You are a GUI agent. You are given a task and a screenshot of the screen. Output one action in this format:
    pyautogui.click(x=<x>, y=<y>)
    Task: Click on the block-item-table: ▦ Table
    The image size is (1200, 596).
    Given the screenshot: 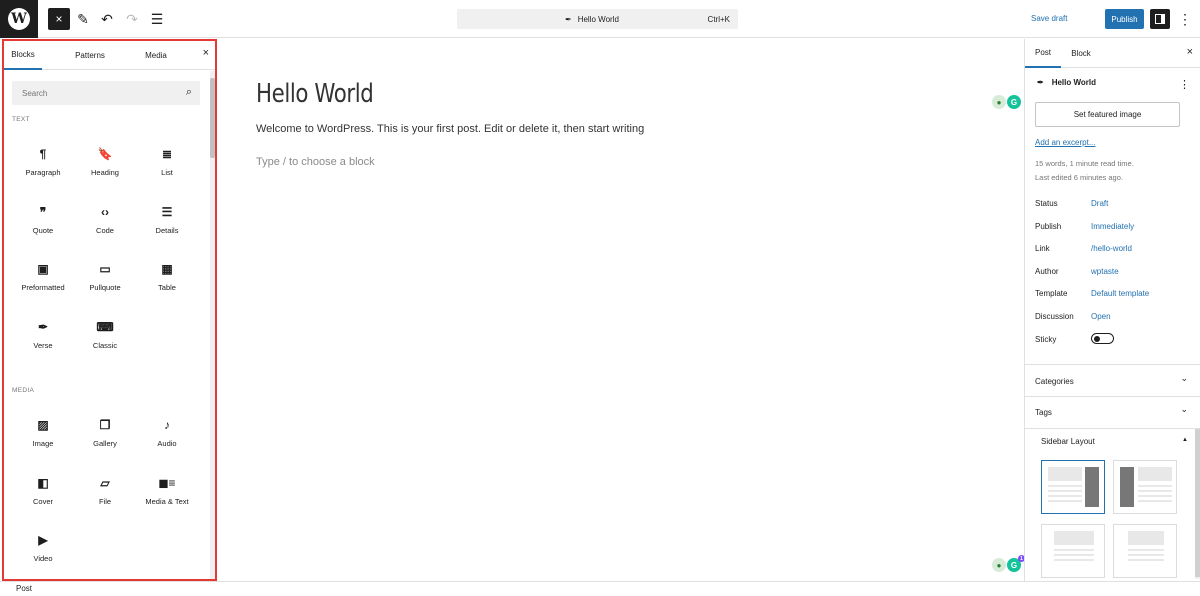 What is the action you would take?
    pyautogui.click(x=167, y=282)
    